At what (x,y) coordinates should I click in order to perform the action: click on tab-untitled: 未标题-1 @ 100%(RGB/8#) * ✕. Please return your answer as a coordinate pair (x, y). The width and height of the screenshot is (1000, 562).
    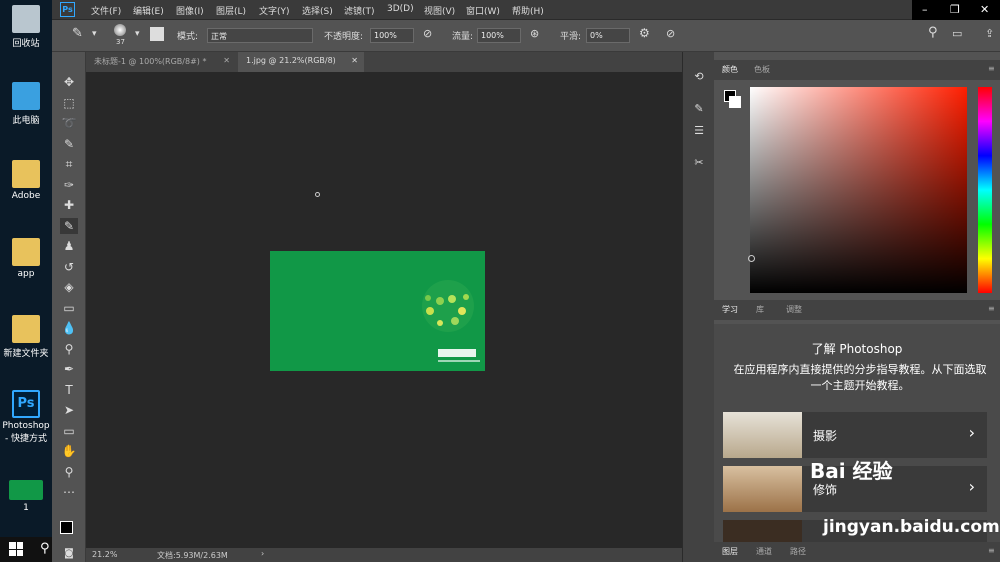
    Looking at the image, I should click on (161, 62).